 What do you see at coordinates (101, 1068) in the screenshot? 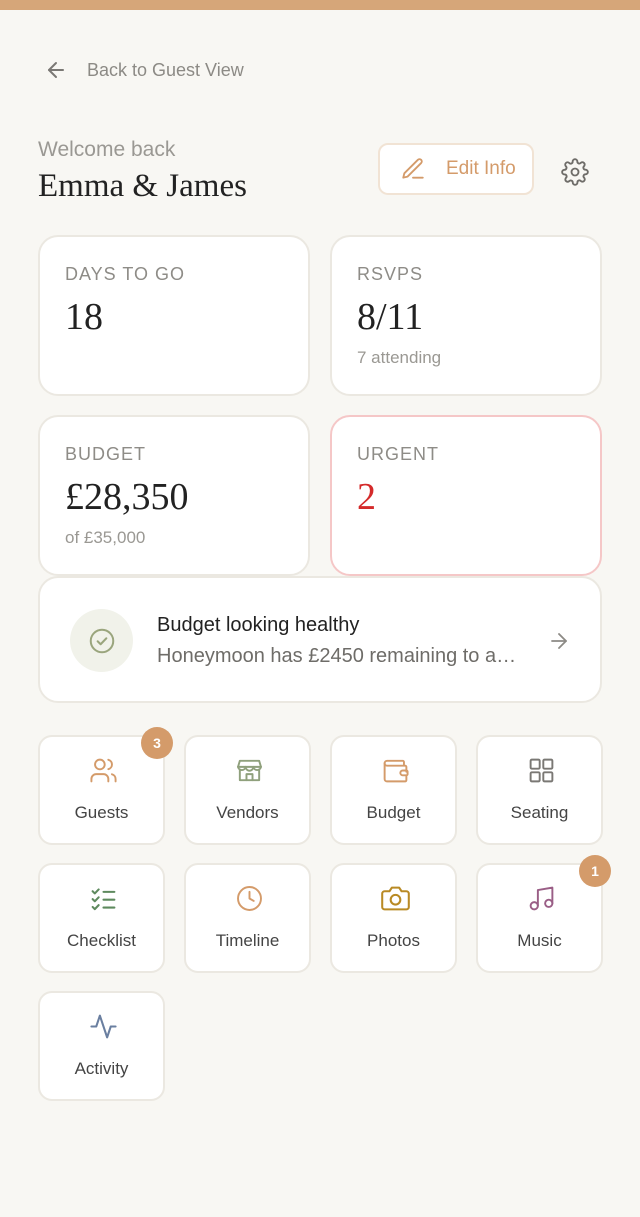
I see `tile-activity-label: Activity` at bounding box center [101, 1068].